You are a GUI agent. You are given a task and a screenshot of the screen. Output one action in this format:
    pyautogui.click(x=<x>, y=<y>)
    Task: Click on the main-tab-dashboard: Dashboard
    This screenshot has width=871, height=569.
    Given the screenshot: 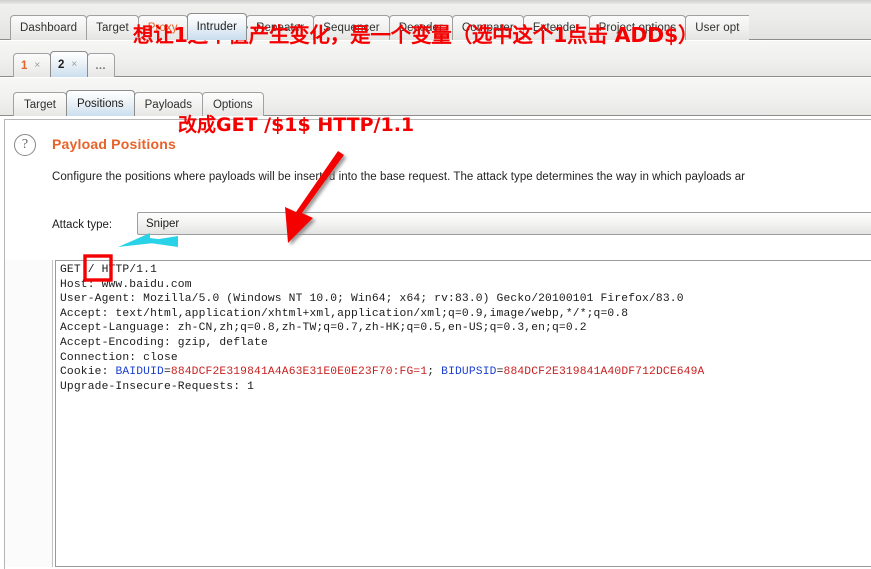 What is the action you would take?
    pyautogui.click(x=49, y=27)
    